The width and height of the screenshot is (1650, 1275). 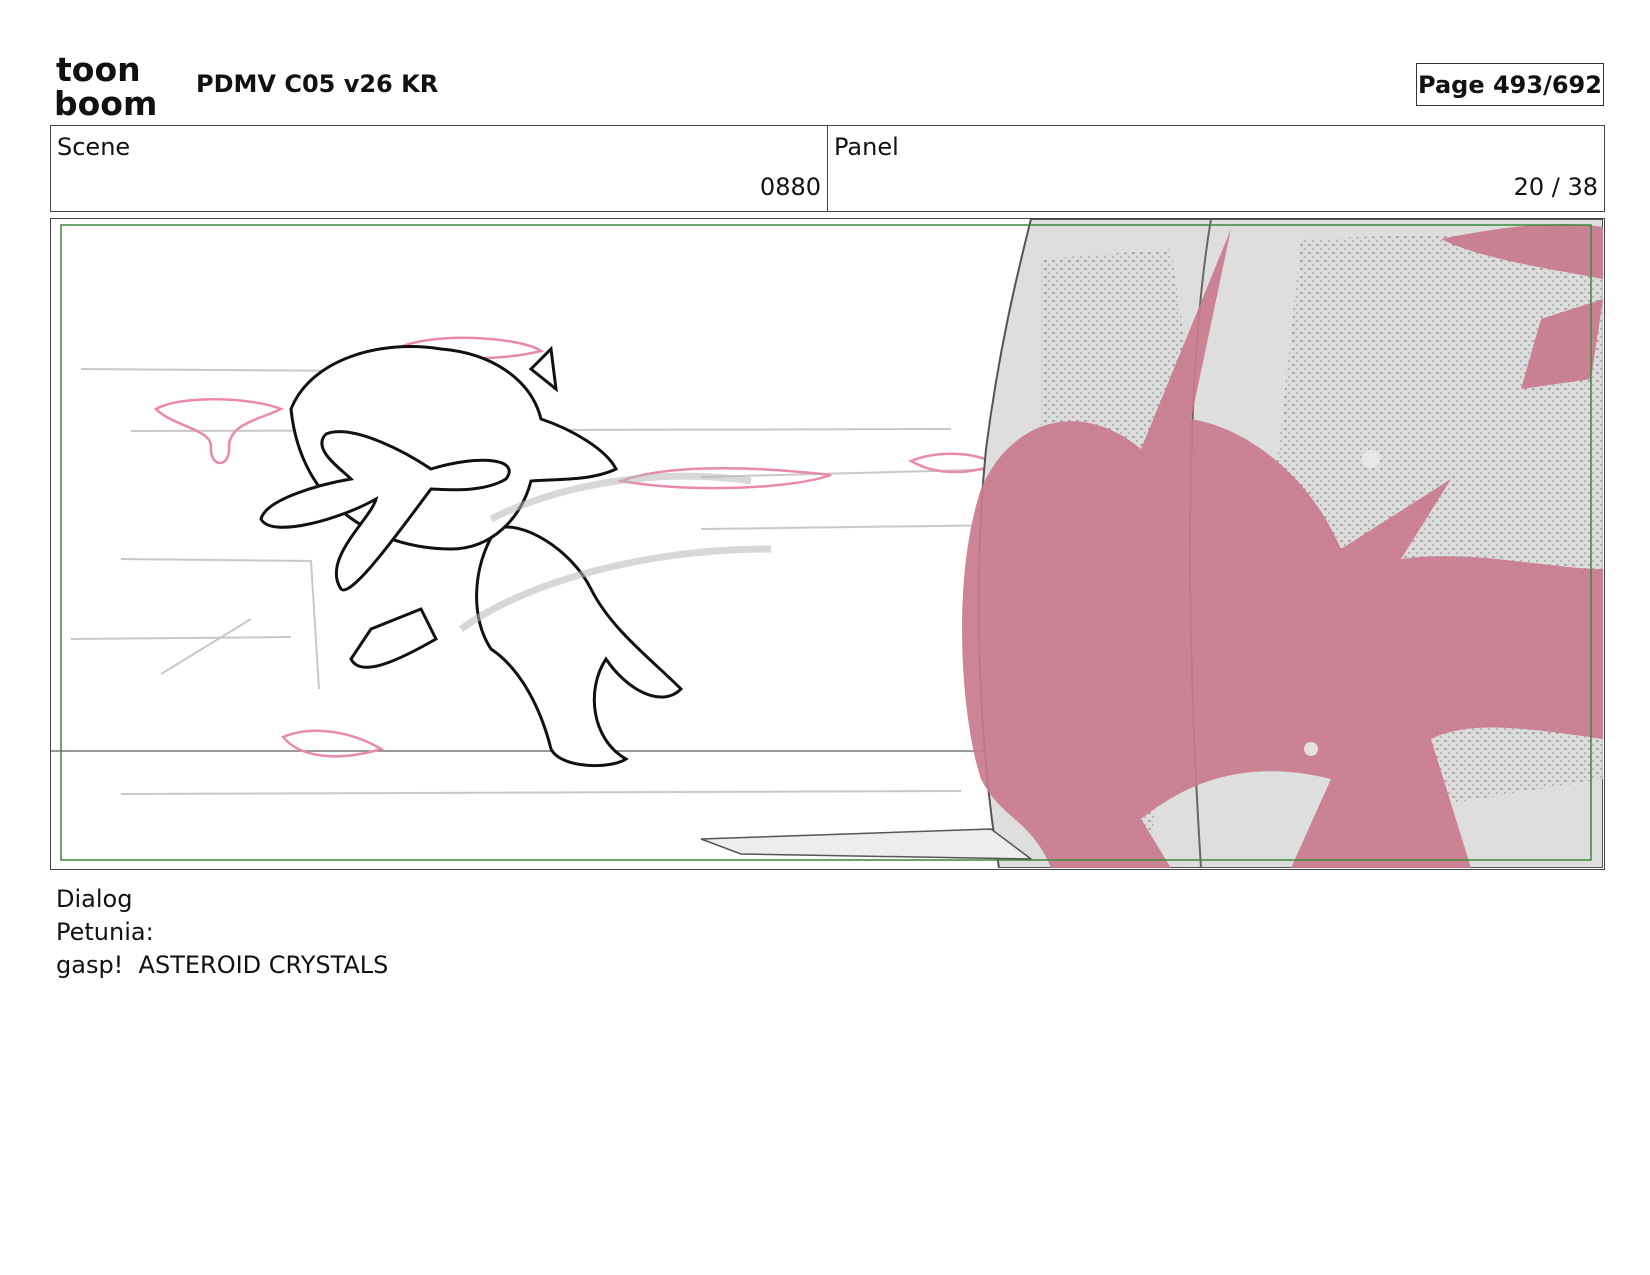 What do you see at coordinates (94, 899) in the screenshot?
I see `dialog-label: Dialog` at bounding box center [94, 899].